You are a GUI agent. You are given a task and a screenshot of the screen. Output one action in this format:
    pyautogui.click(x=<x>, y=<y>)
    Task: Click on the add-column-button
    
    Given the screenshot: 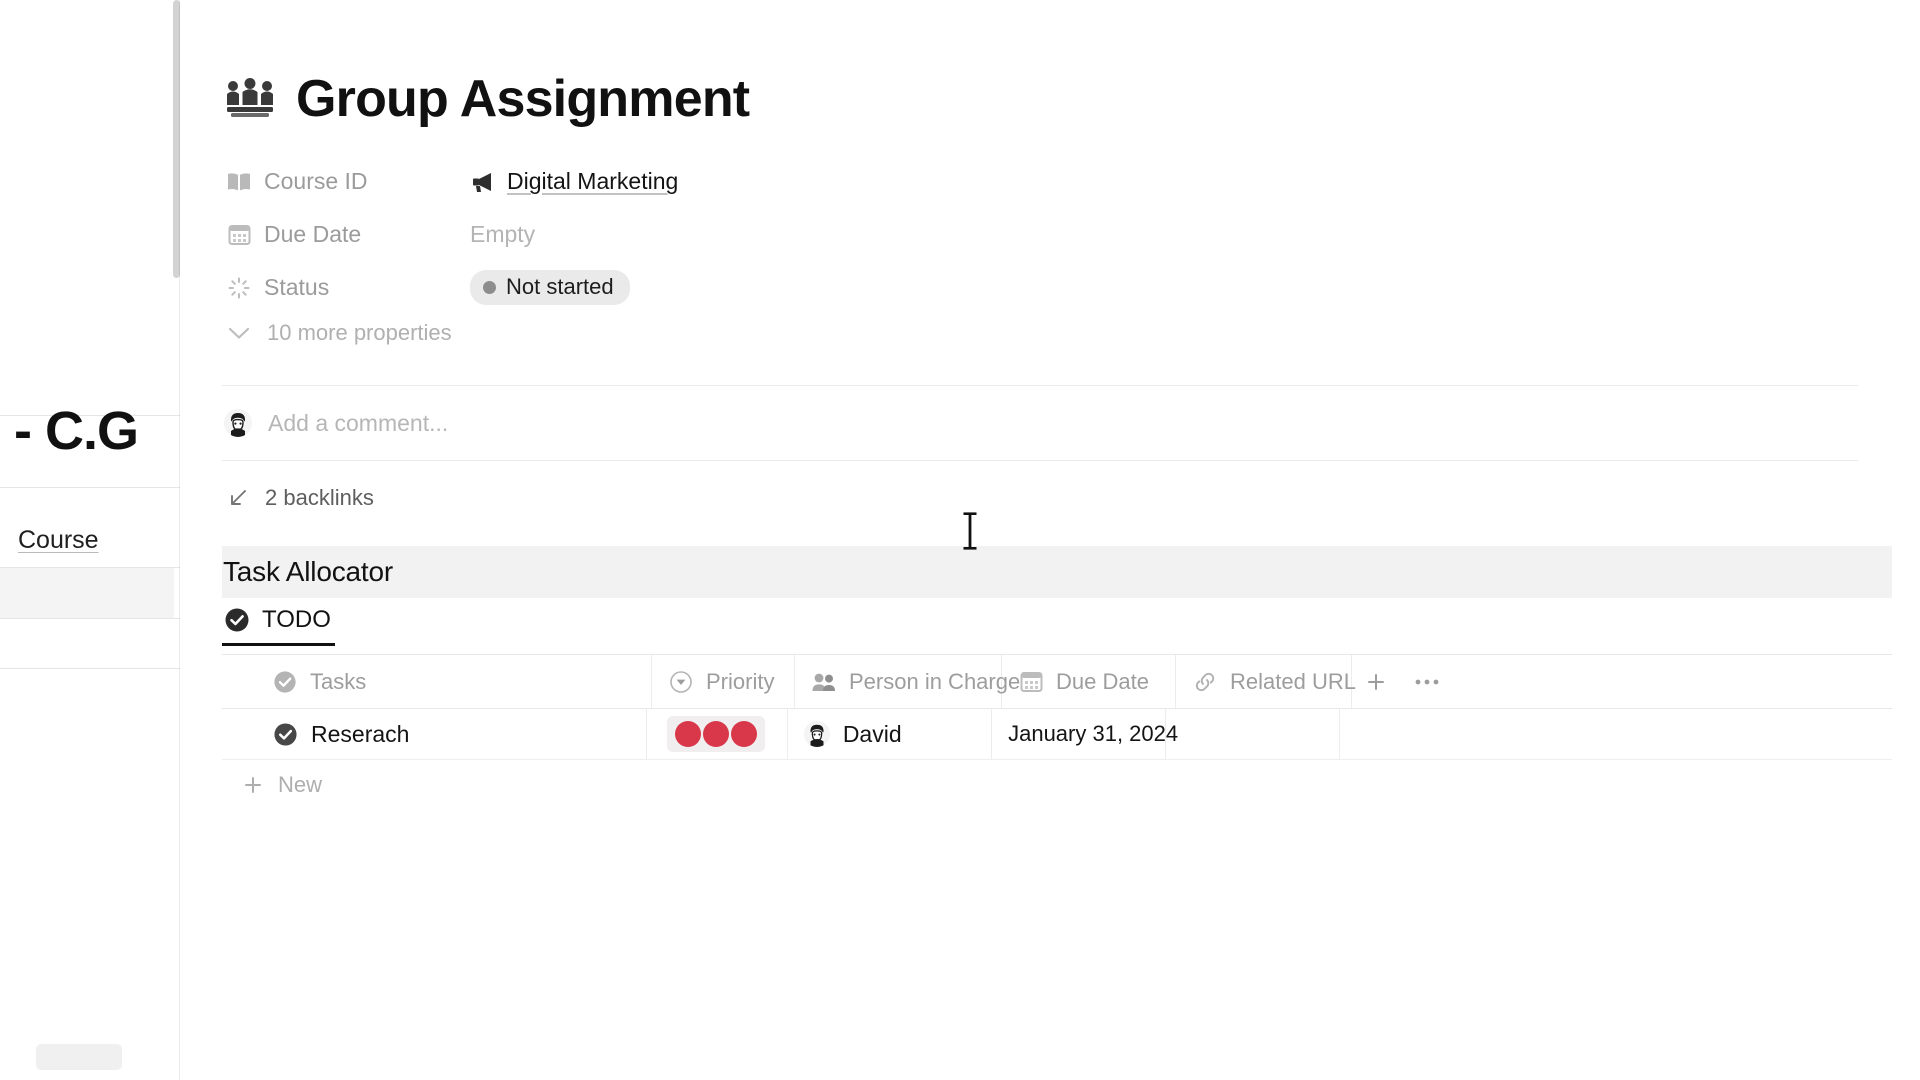 What is the action you would take?
    pyautogui.click(x=1375, y=681)
    